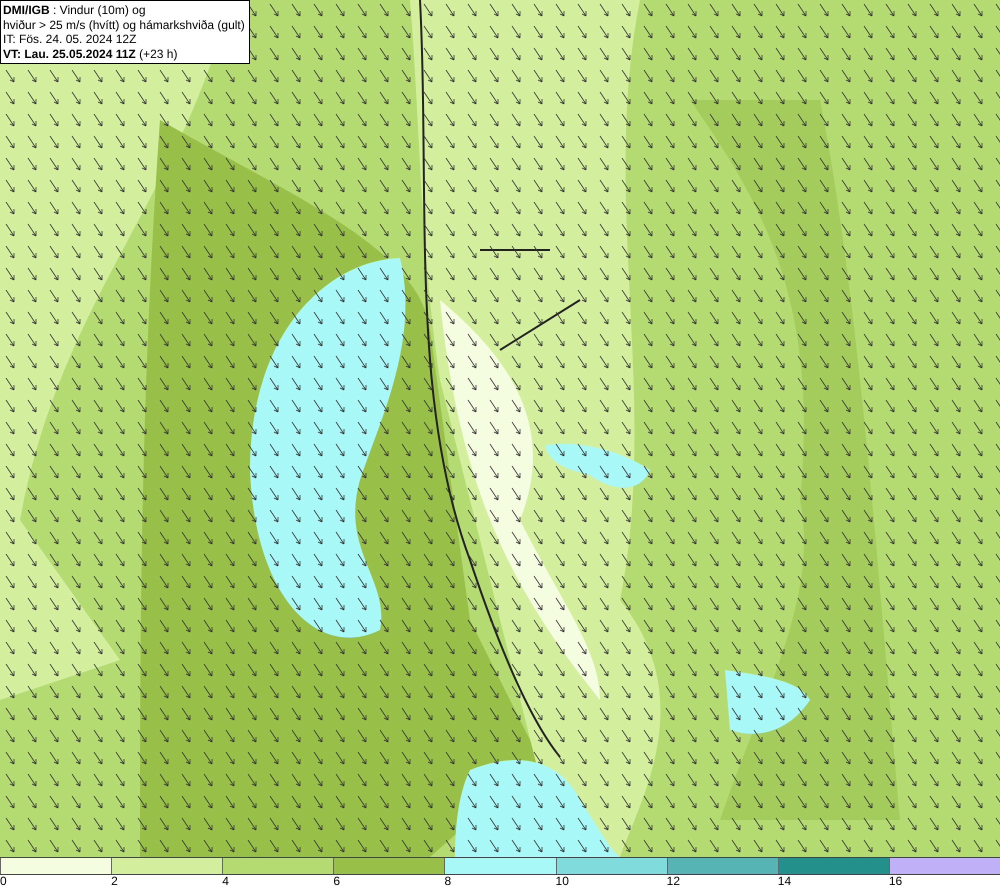  Describe the element at coordinates (562, 881) in the screenshot. I see `scale-label: 10` at that location.